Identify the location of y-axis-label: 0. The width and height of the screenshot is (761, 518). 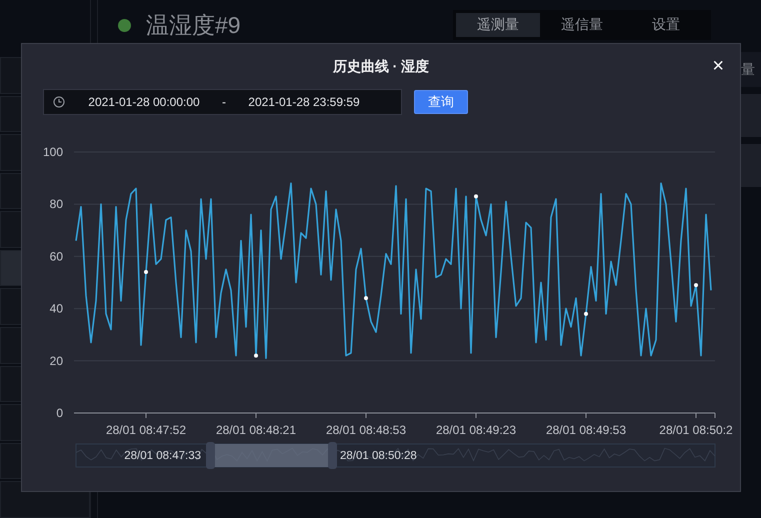
(59, 413).